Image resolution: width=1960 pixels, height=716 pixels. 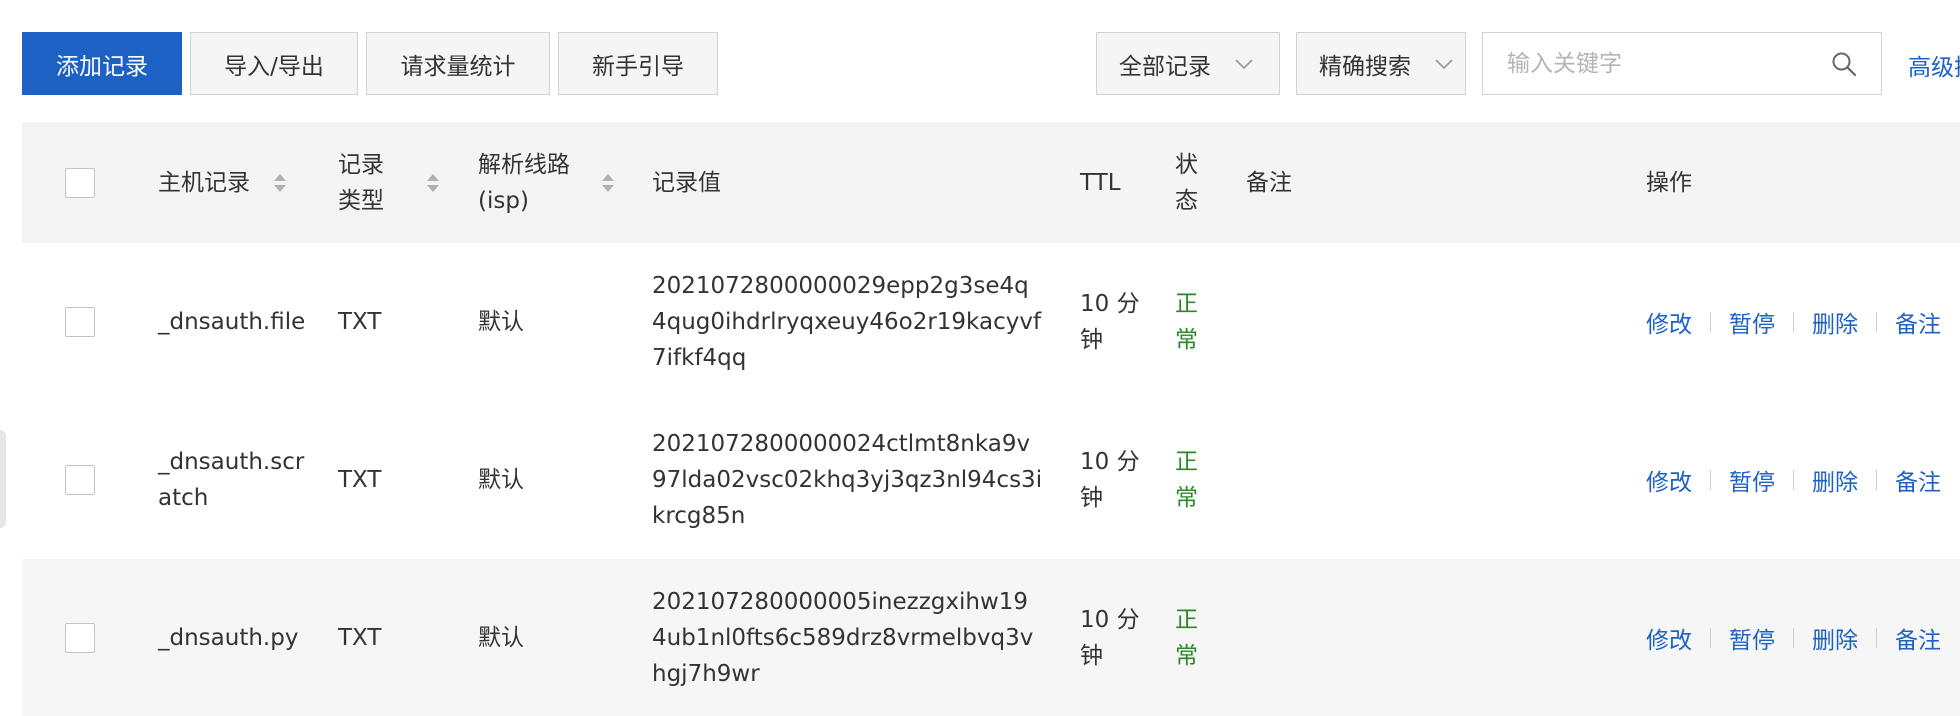 I want to click on header-type-line2: 类型, so click(x=361, y=200).